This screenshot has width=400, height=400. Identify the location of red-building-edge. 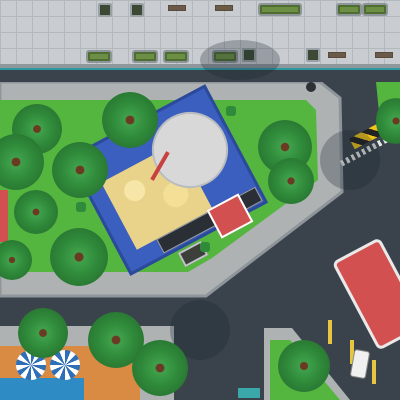
(4, 216).